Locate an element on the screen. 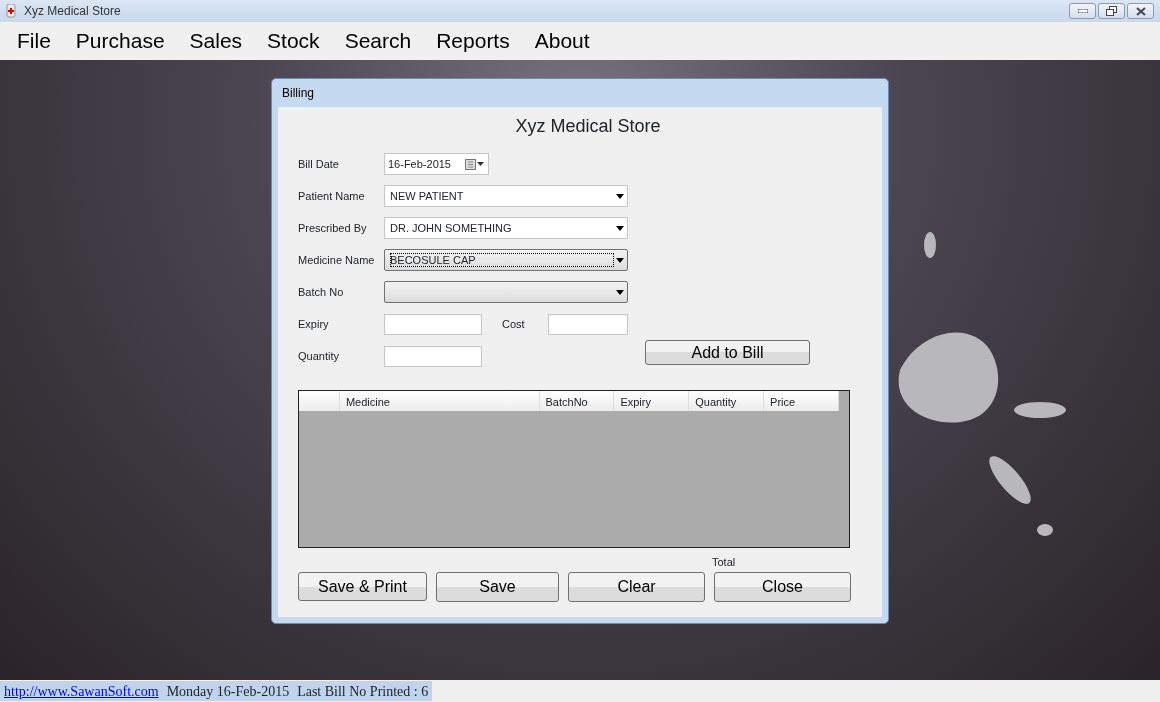 The image size is (1160, 702). field-label: Patient Name is located at coordinates (332, 196).